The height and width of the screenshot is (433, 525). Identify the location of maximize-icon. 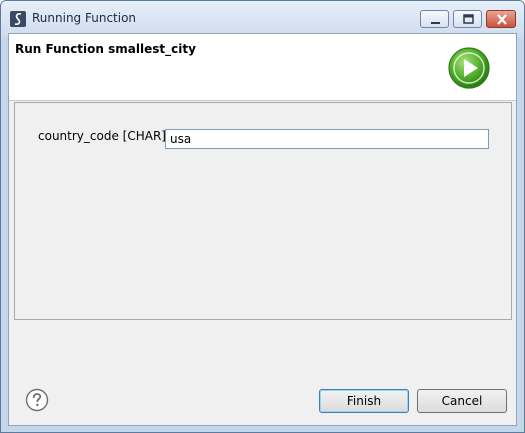
(468, 19).